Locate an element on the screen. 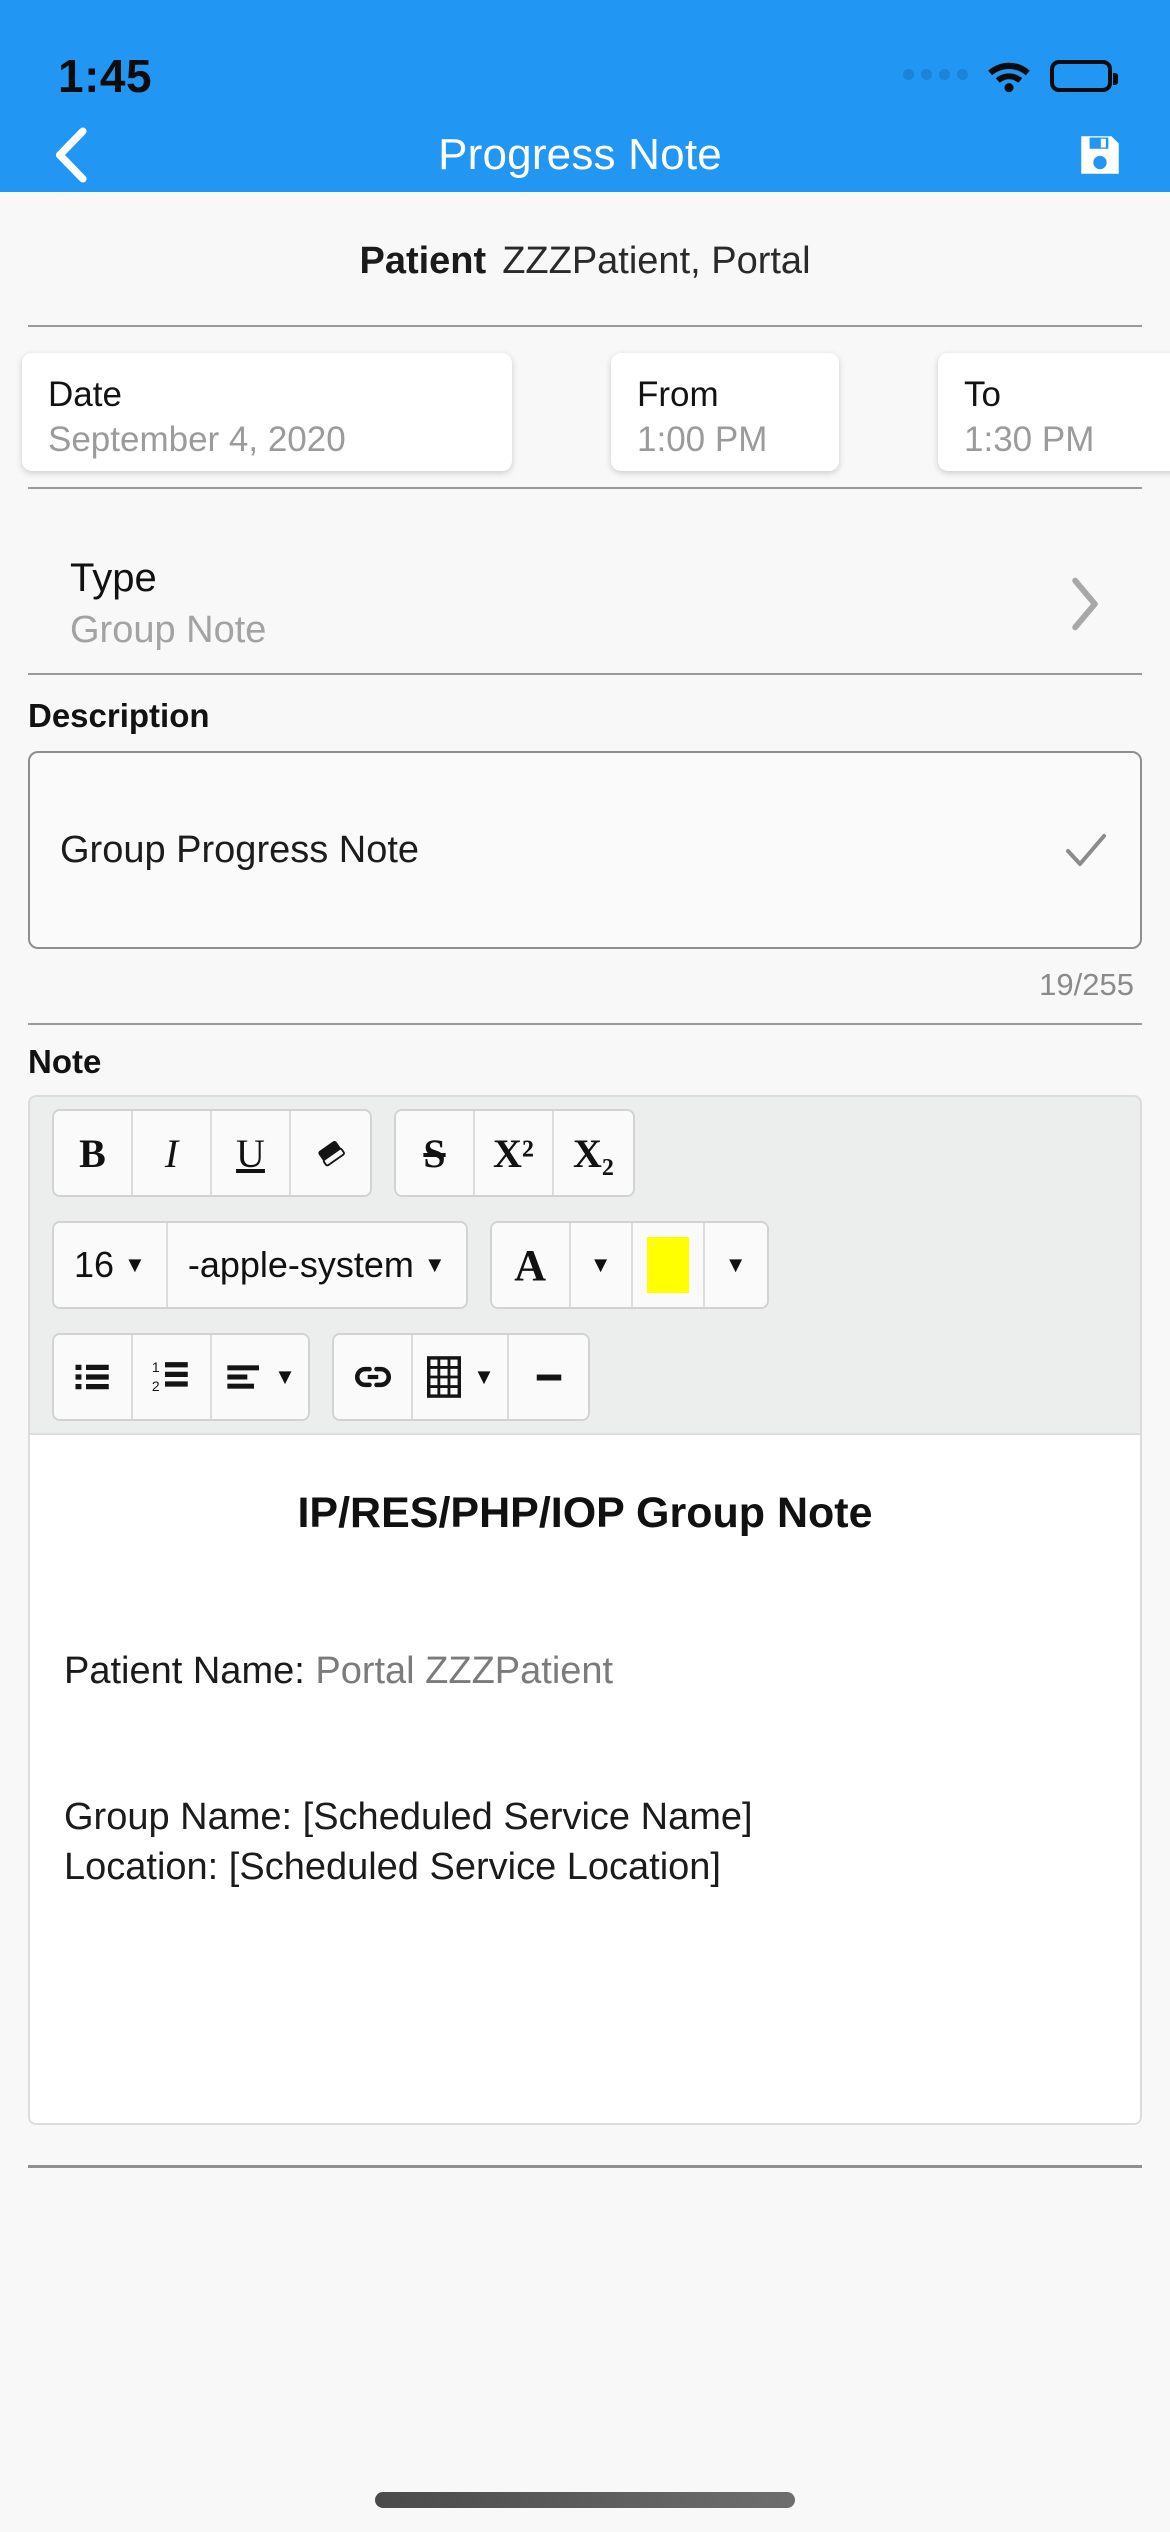 The width and height of the screenshot is (1170, 2532). toolbar-group-lists: 1 2 ▼ is located at coordinates (181, 1377).